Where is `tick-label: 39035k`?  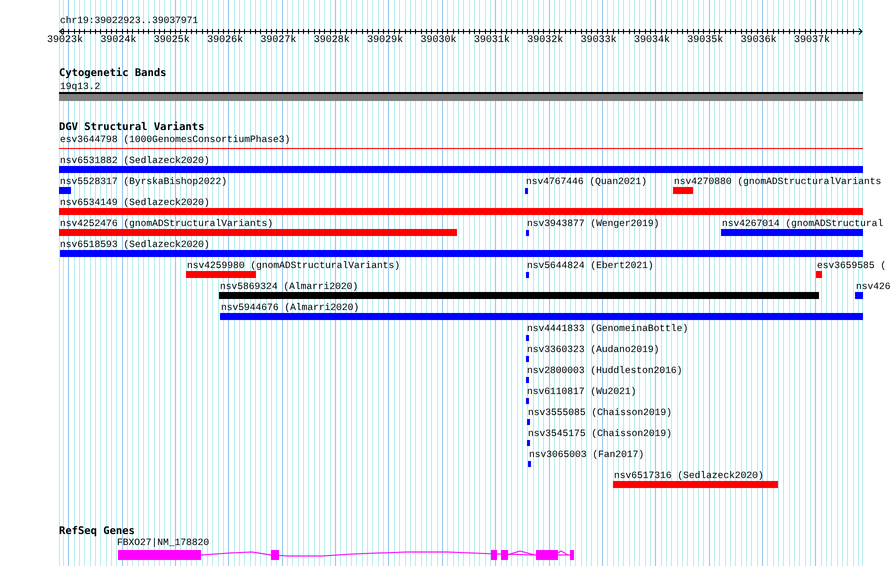
tick-label: 39035k is located at coordinates (705, 40).